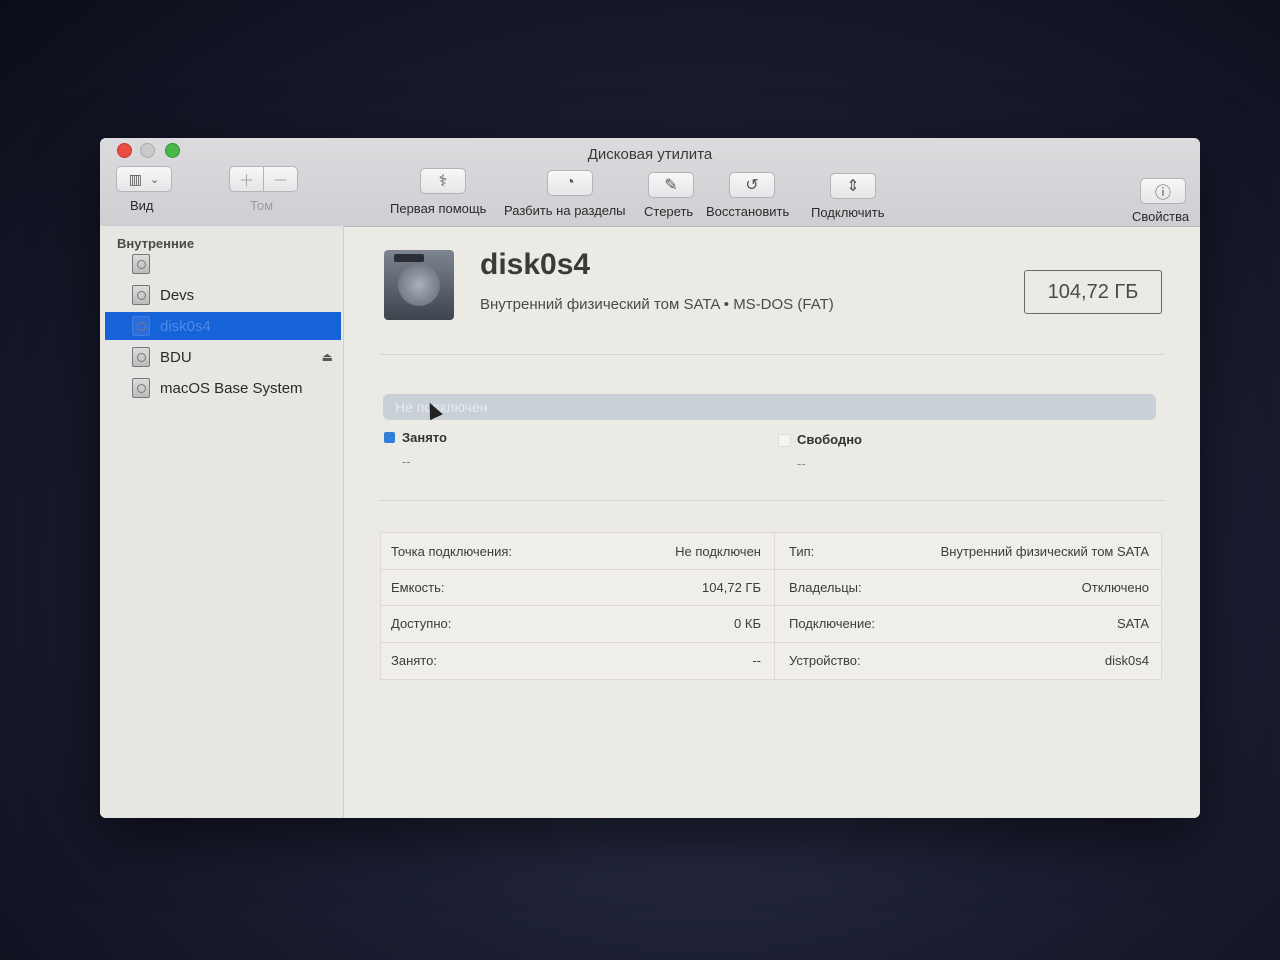  Describe the element at coordinates (718, 551) in the screenshot. I see `info-value: Не подключен` at that location.